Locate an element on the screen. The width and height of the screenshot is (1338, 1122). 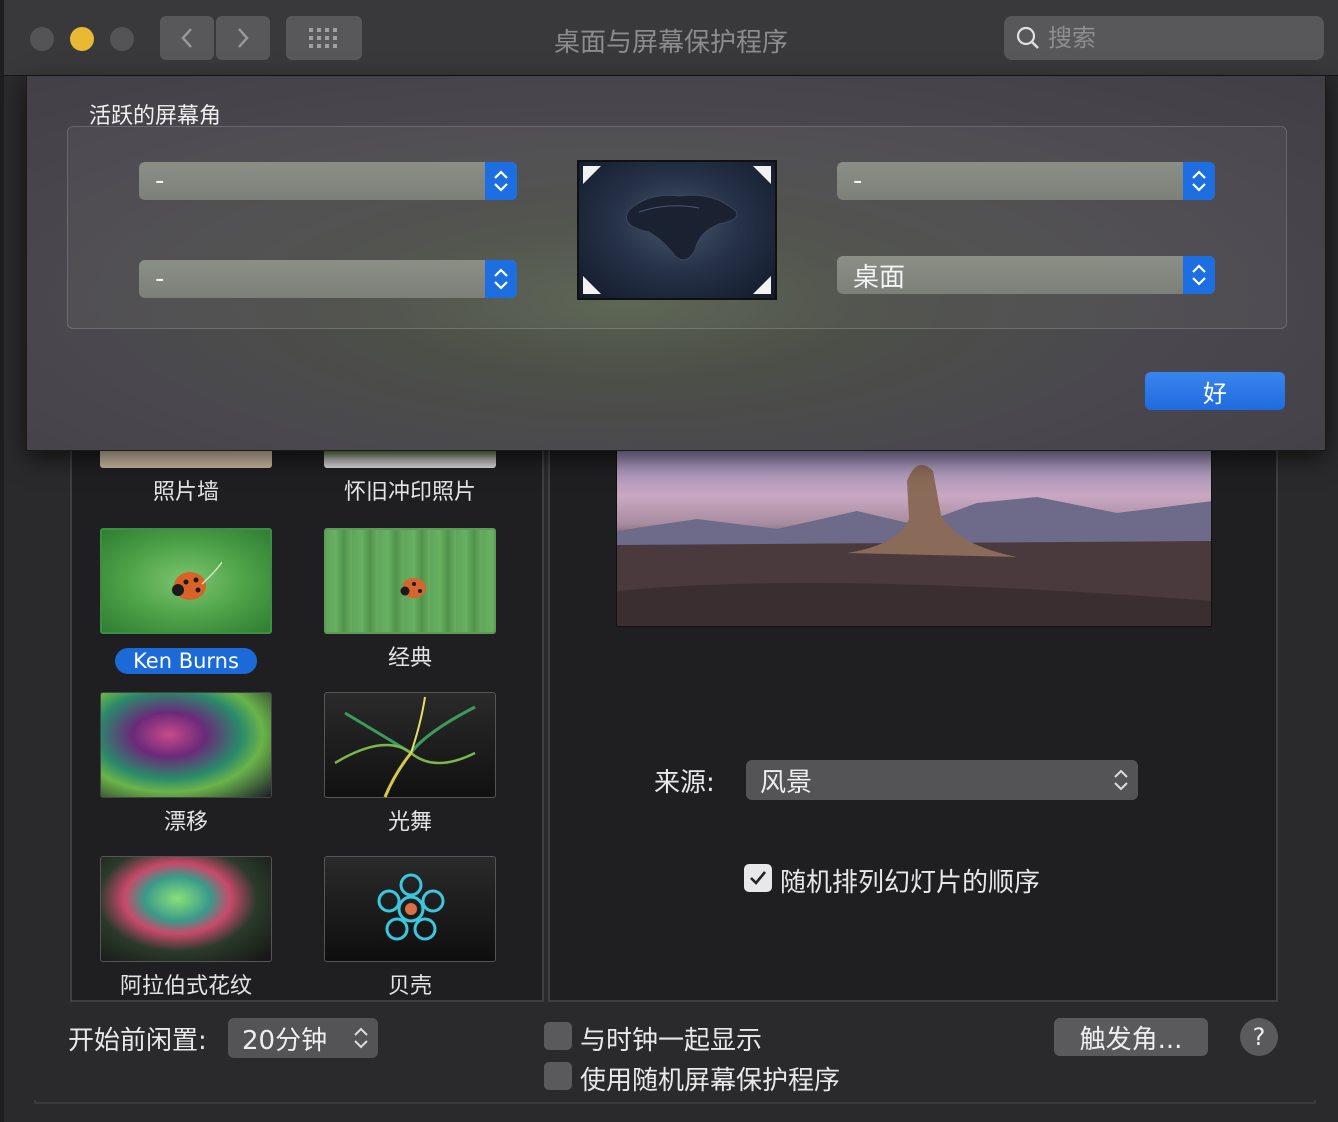
bottom-left-corner-select: - is located at coordinates (328, 279).